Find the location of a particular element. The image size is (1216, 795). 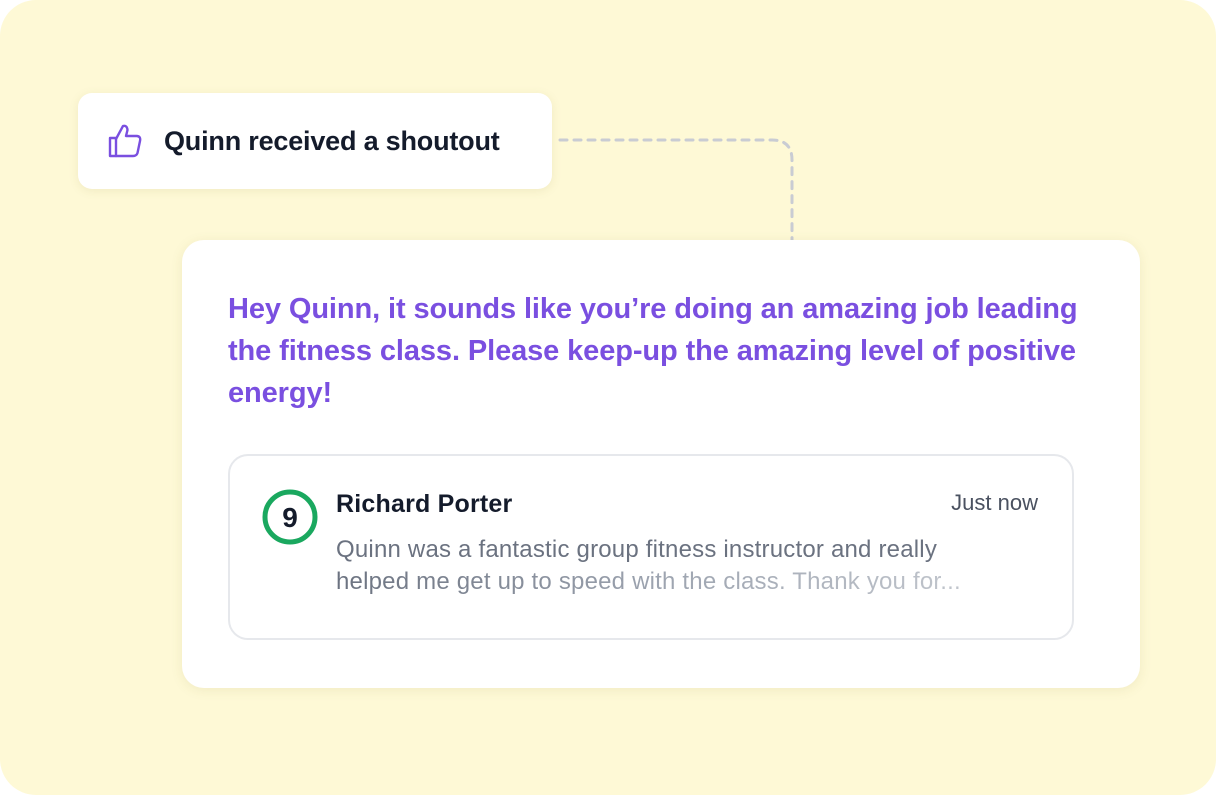

shoutout-notification: Quinn received a shoutout is located at coordinates (315, 141).